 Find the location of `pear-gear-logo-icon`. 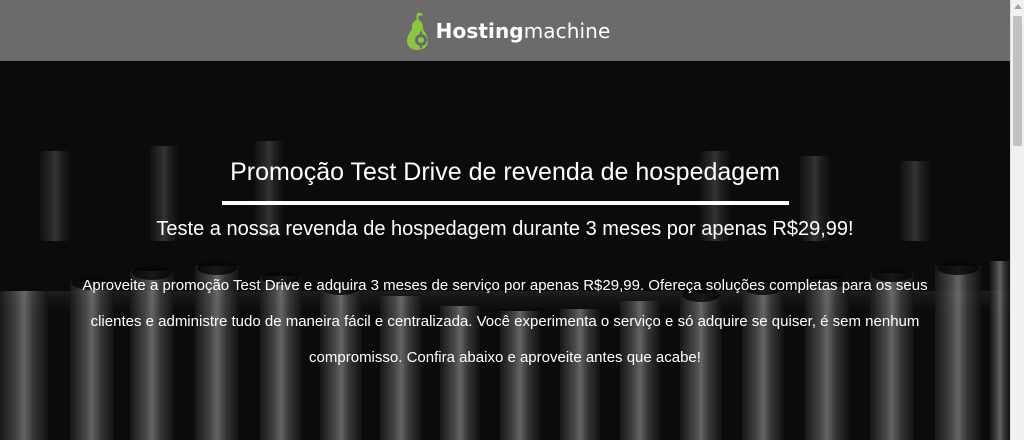

pear-gear-logo-icon is located at coordinates (418, 31).